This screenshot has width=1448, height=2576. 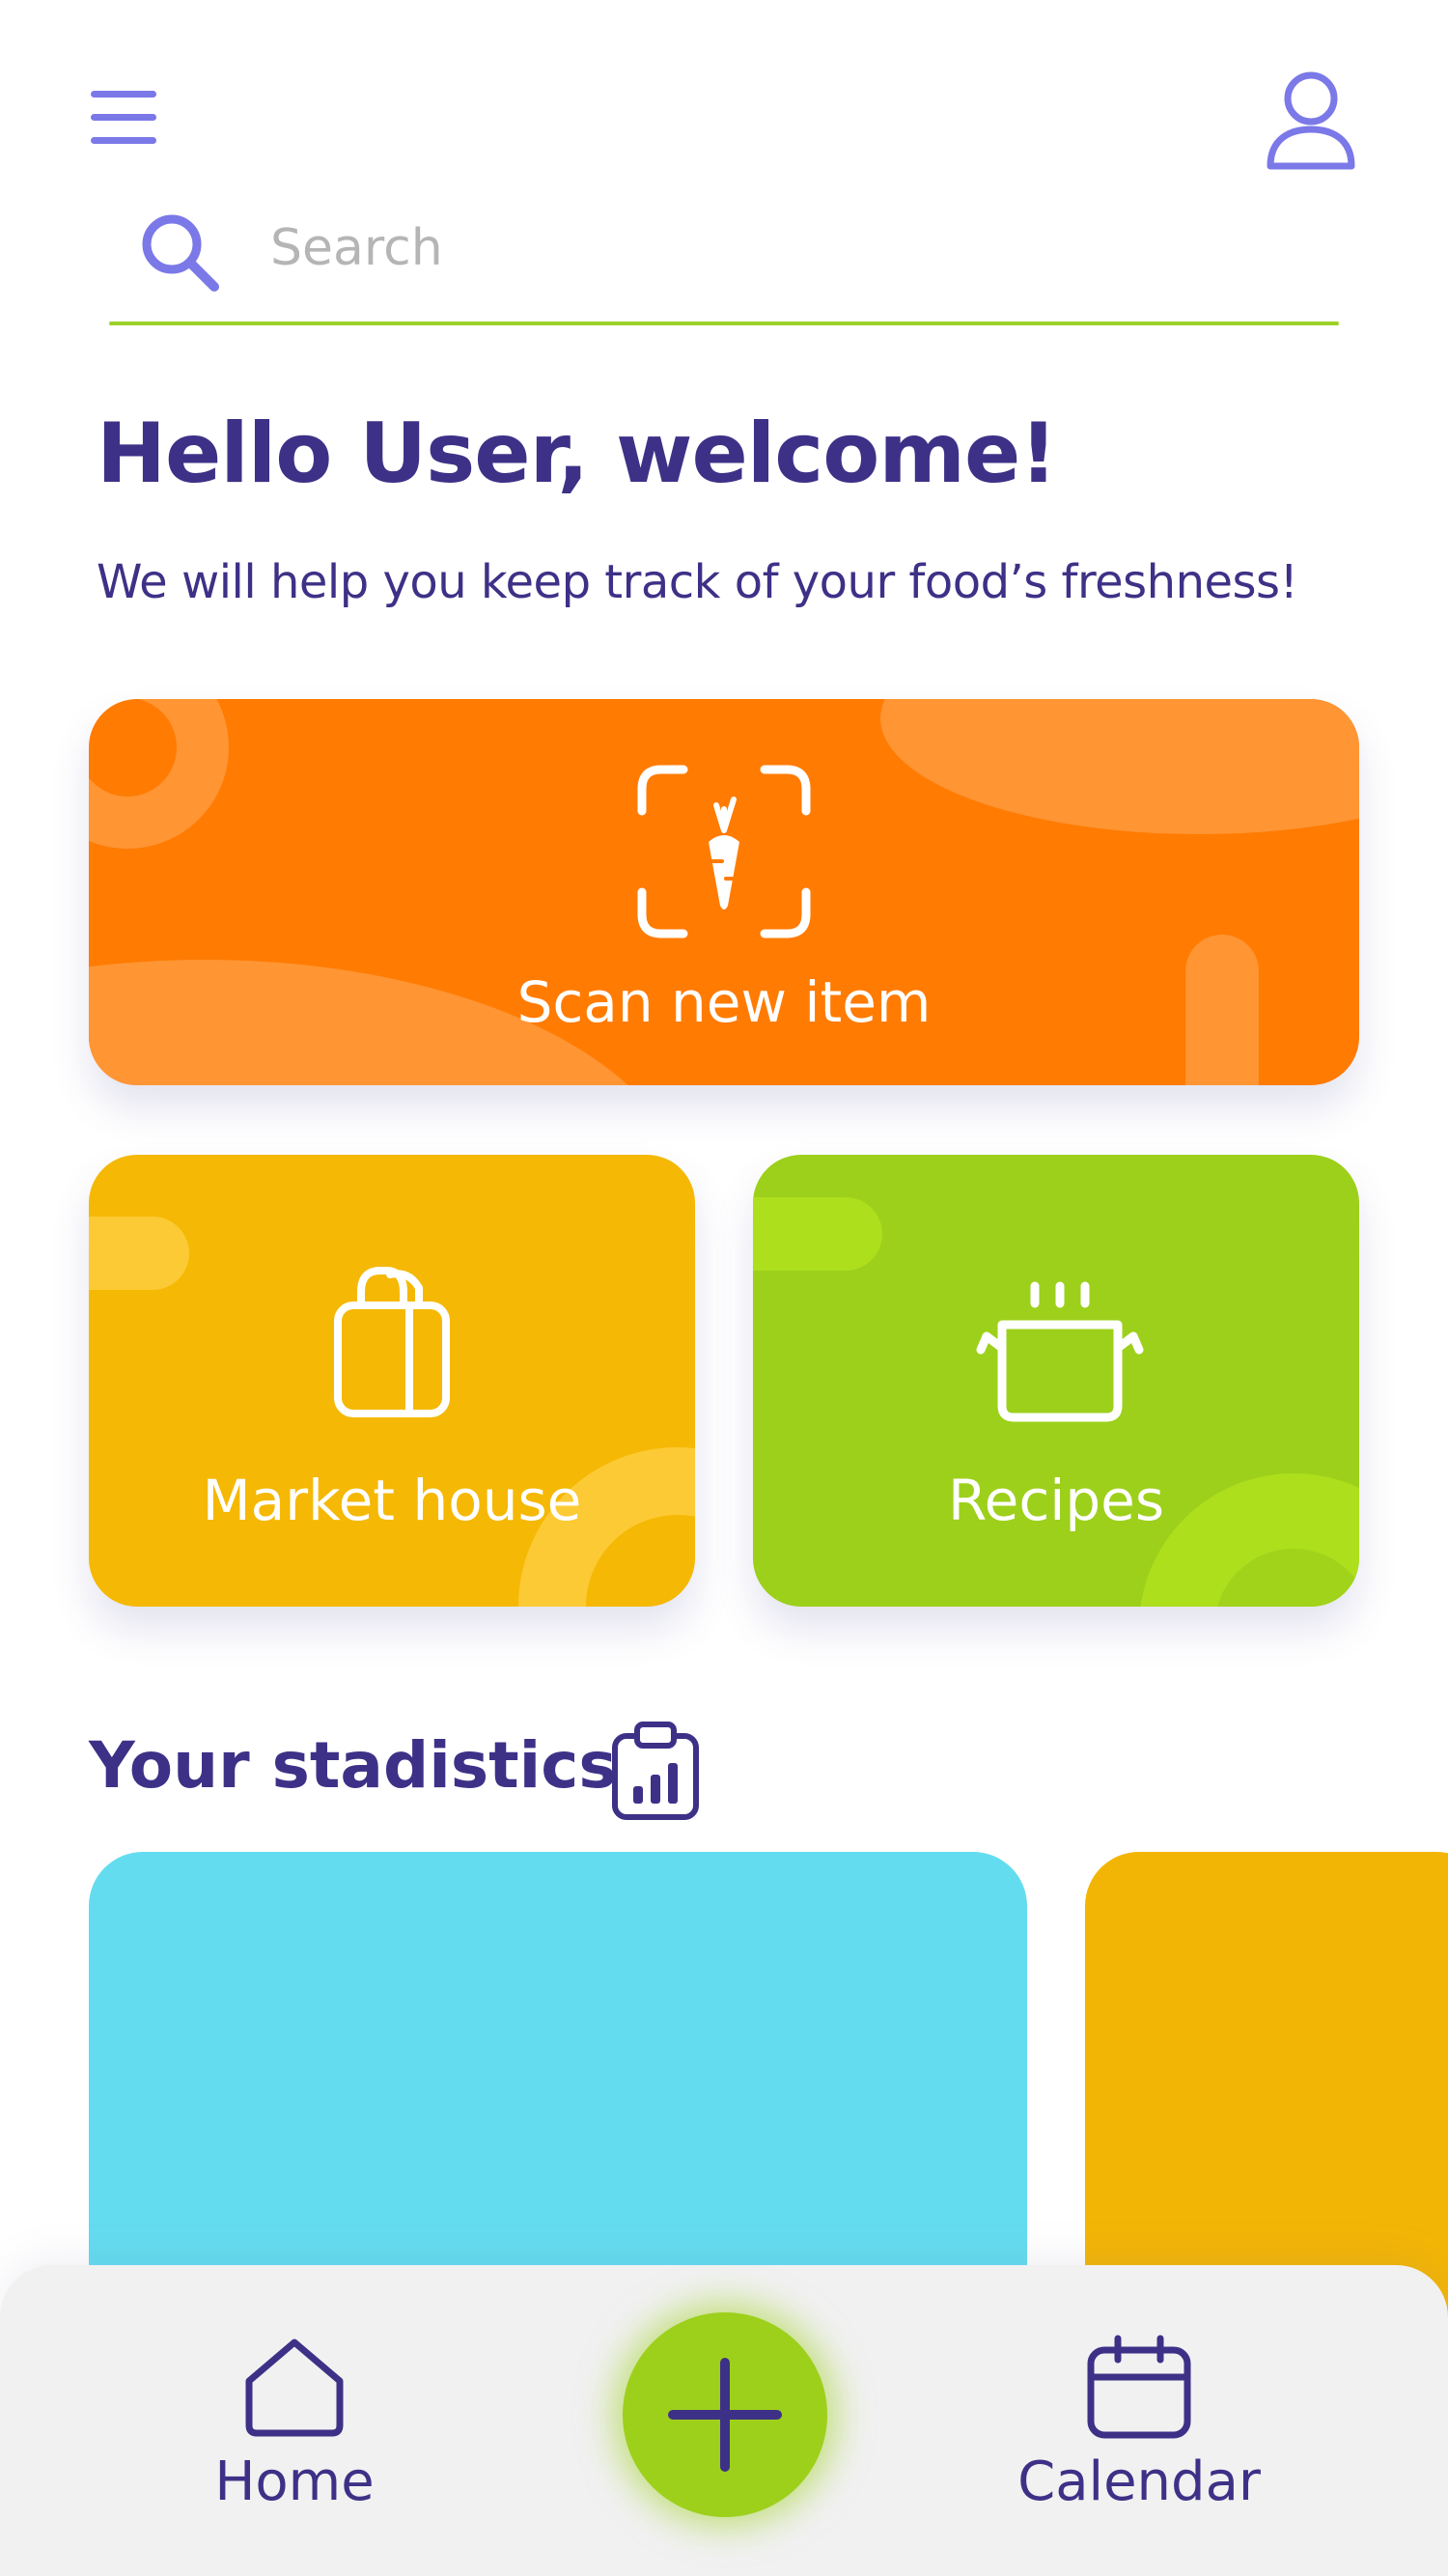 I want to click on recipes-card: Recipes, so click(x=1056, y=1381).